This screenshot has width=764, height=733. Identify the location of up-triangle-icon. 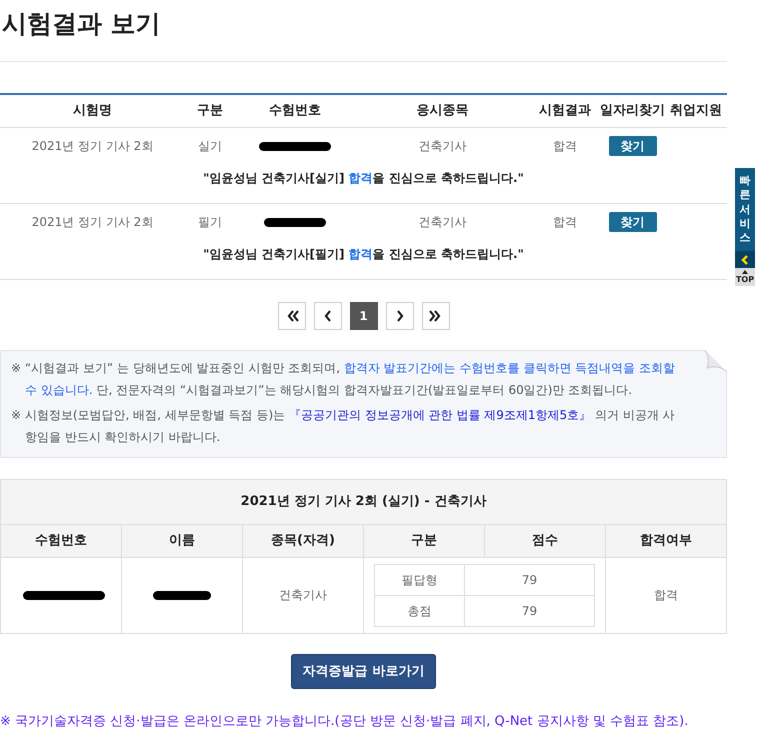
(745, 272).